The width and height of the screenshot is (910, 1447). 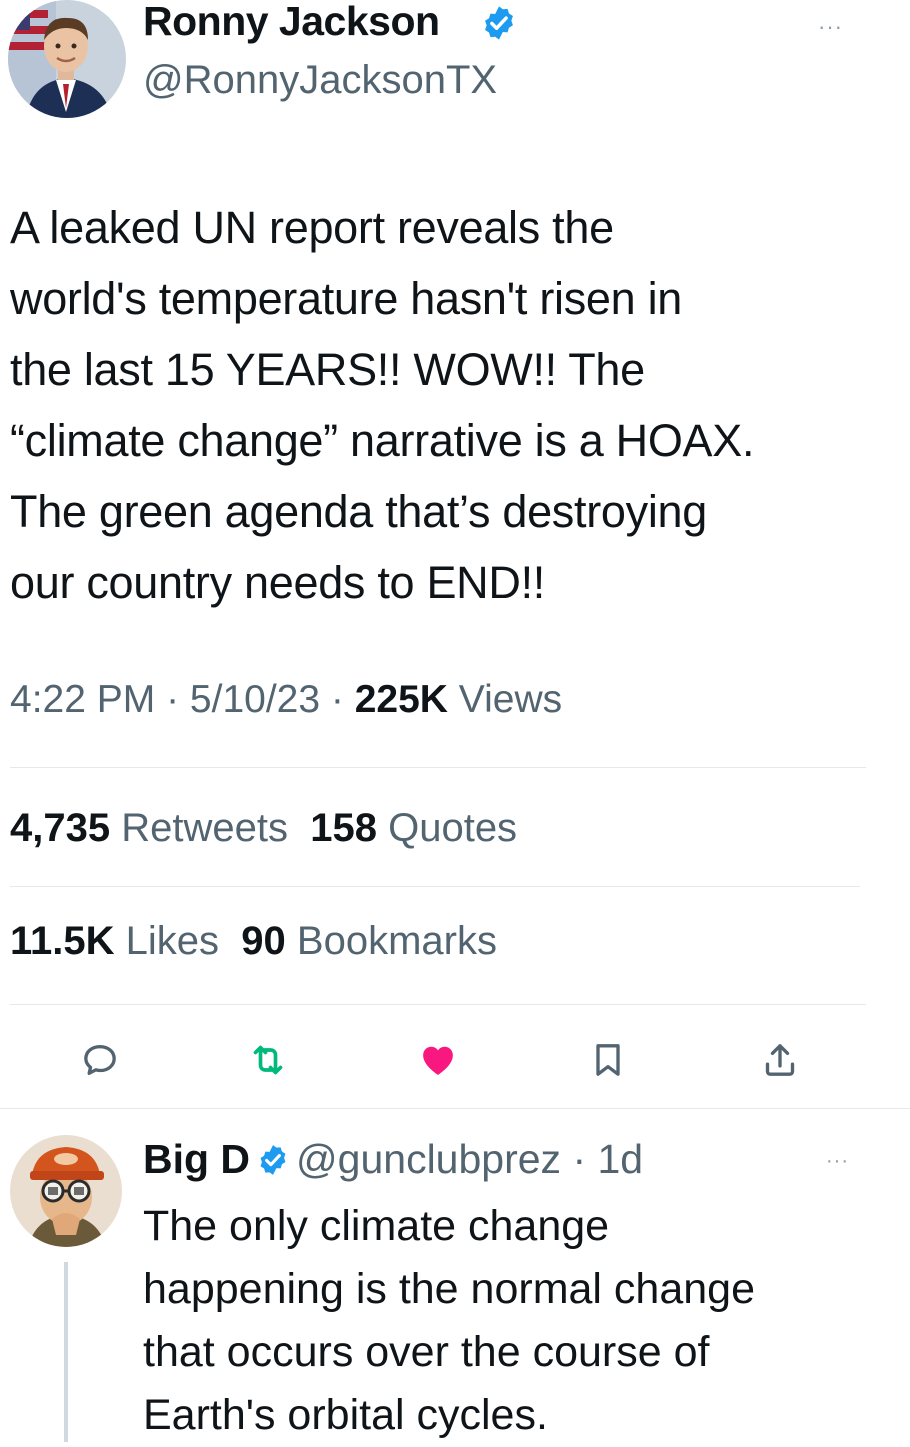 I want to click on share-button, so click(x=780, y=1060).